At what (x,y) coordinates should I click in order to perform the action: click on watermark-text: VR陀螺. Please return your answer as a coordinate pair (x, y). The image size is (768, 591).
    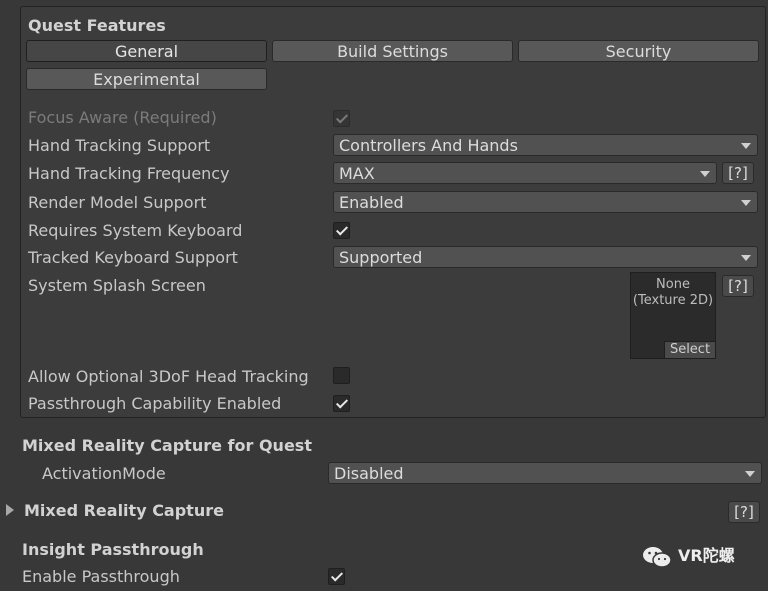
    Looking at the image, I should click on (706, 555).